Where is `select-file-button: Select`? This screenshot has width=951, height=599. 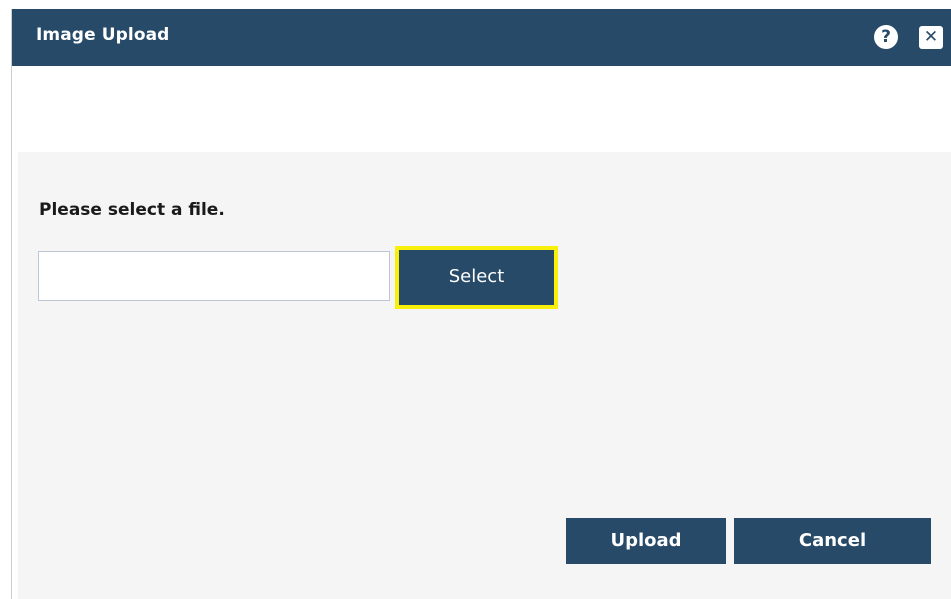
select-file-button: Select is located at coordinates (476, 277).